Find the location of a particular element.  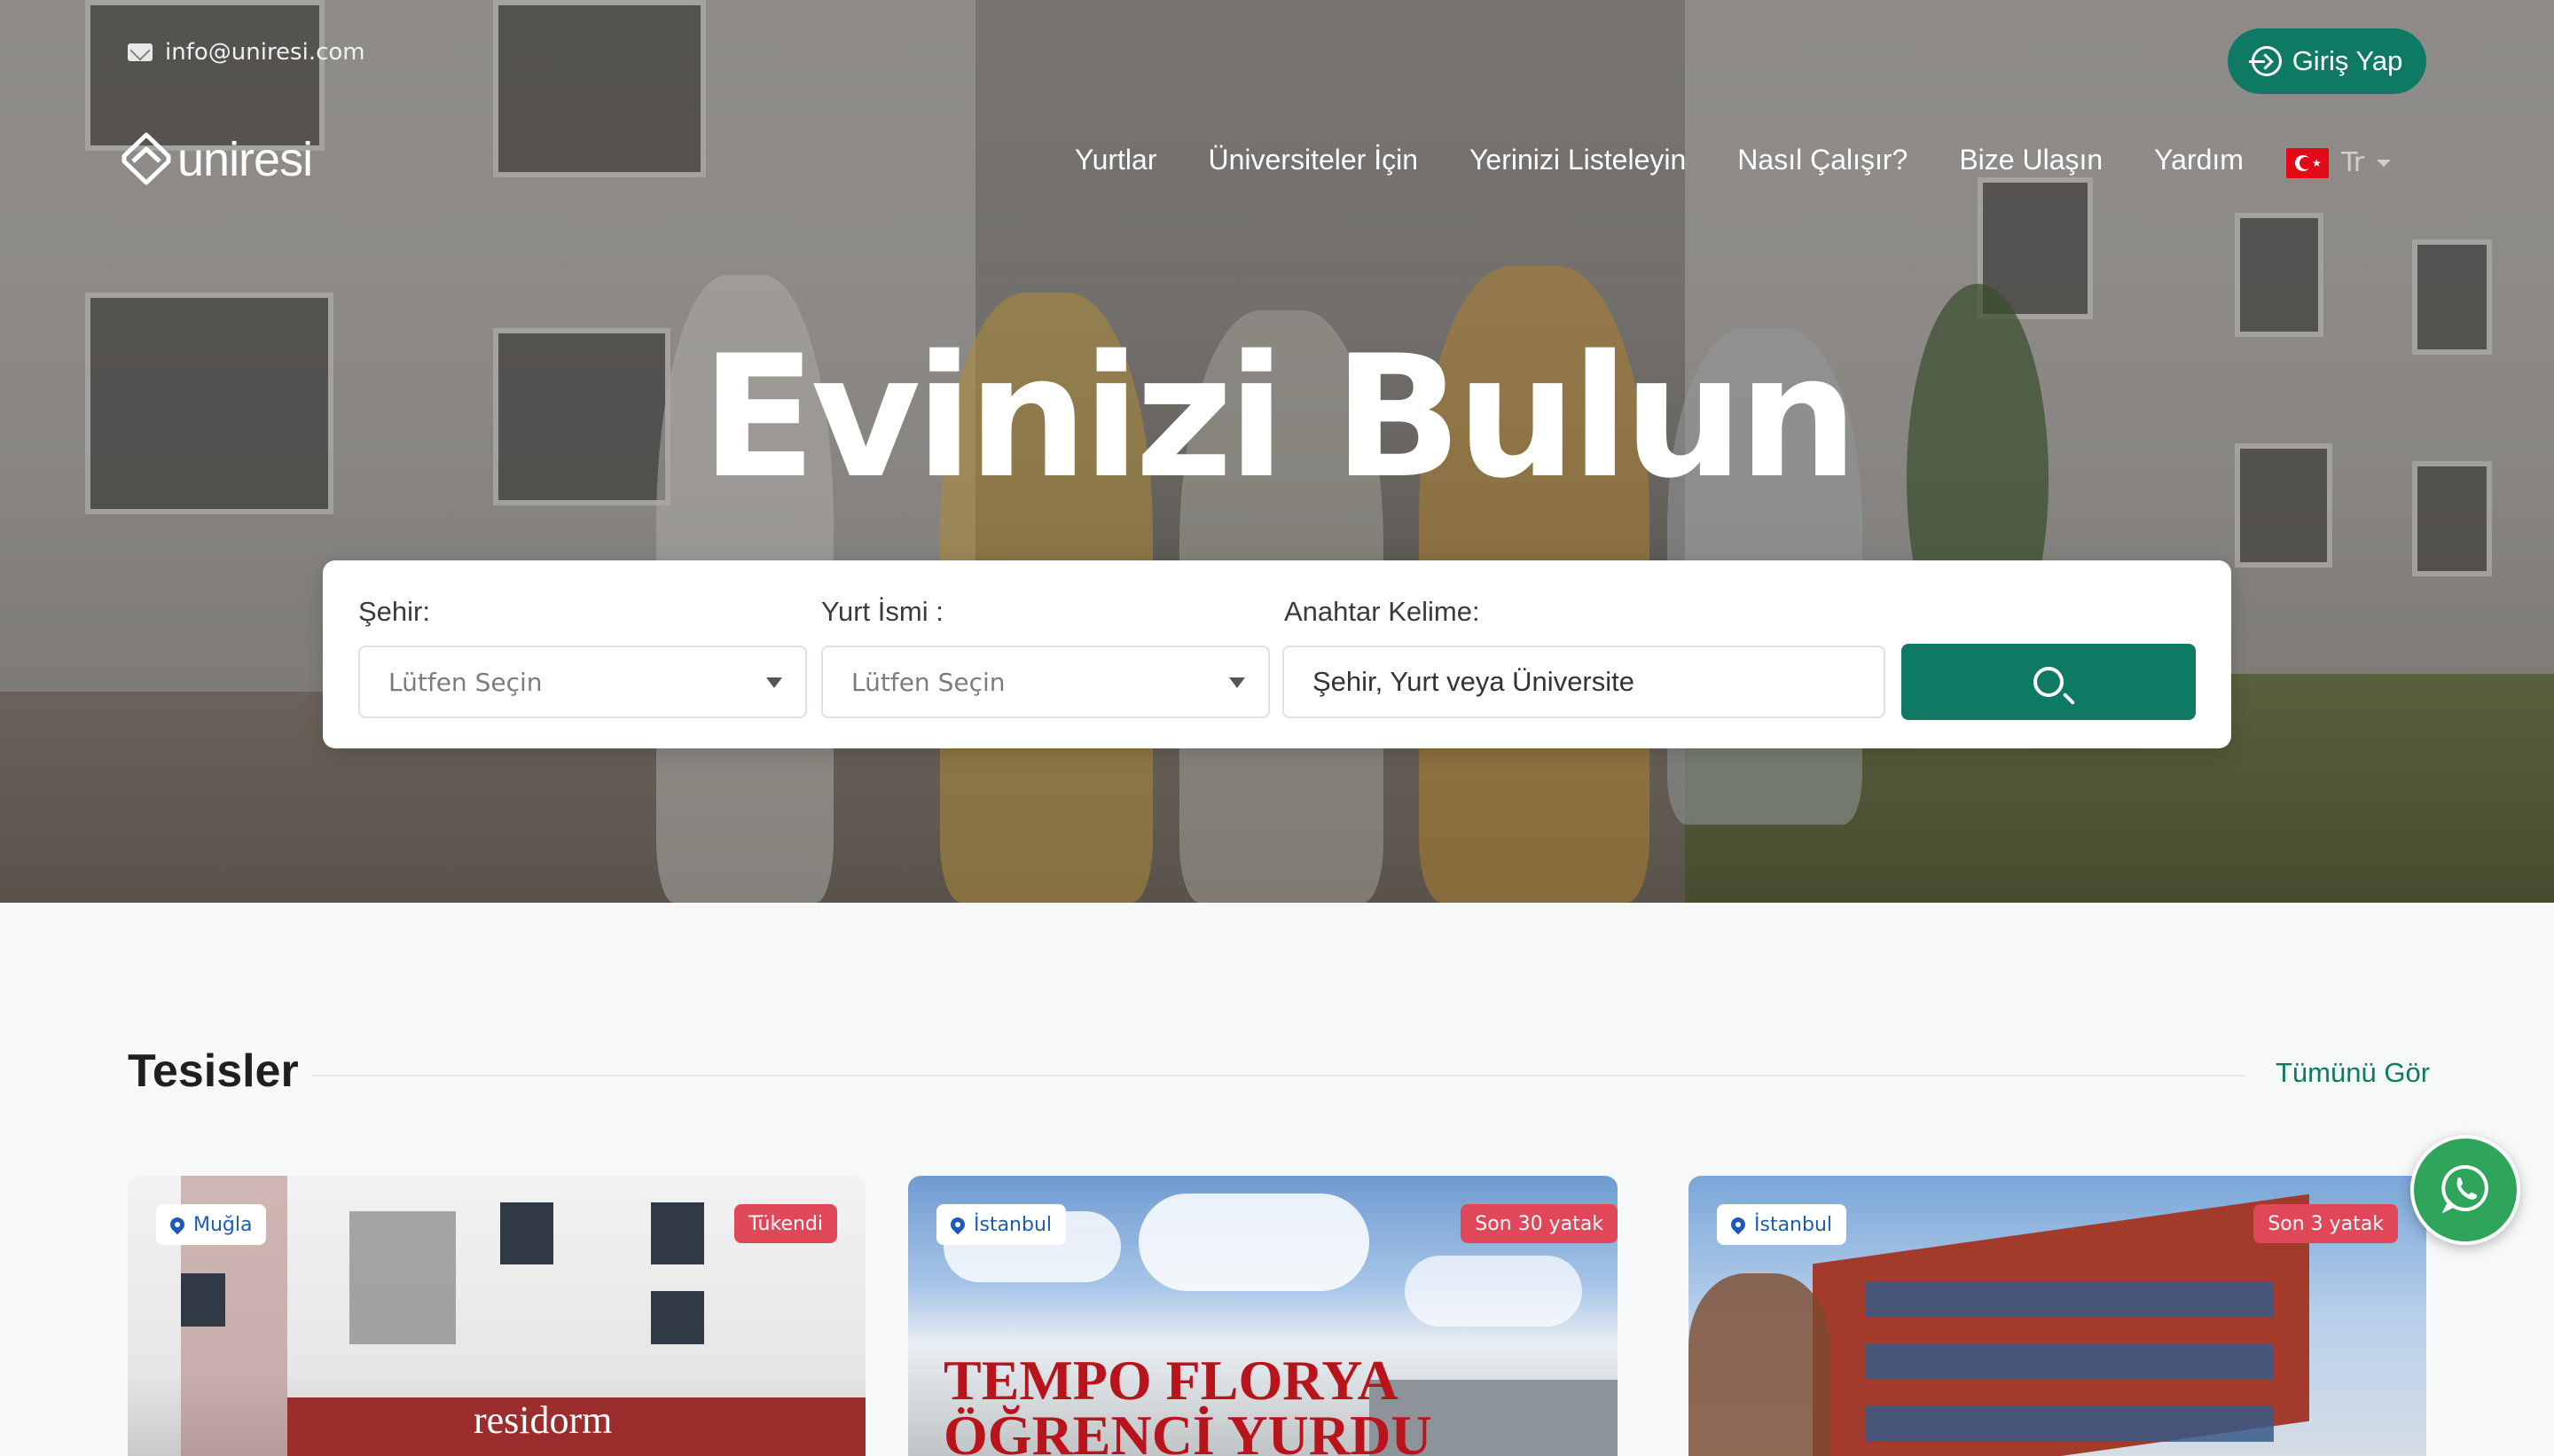

whatsapp-icon is located at coordinates (2465, 1190).